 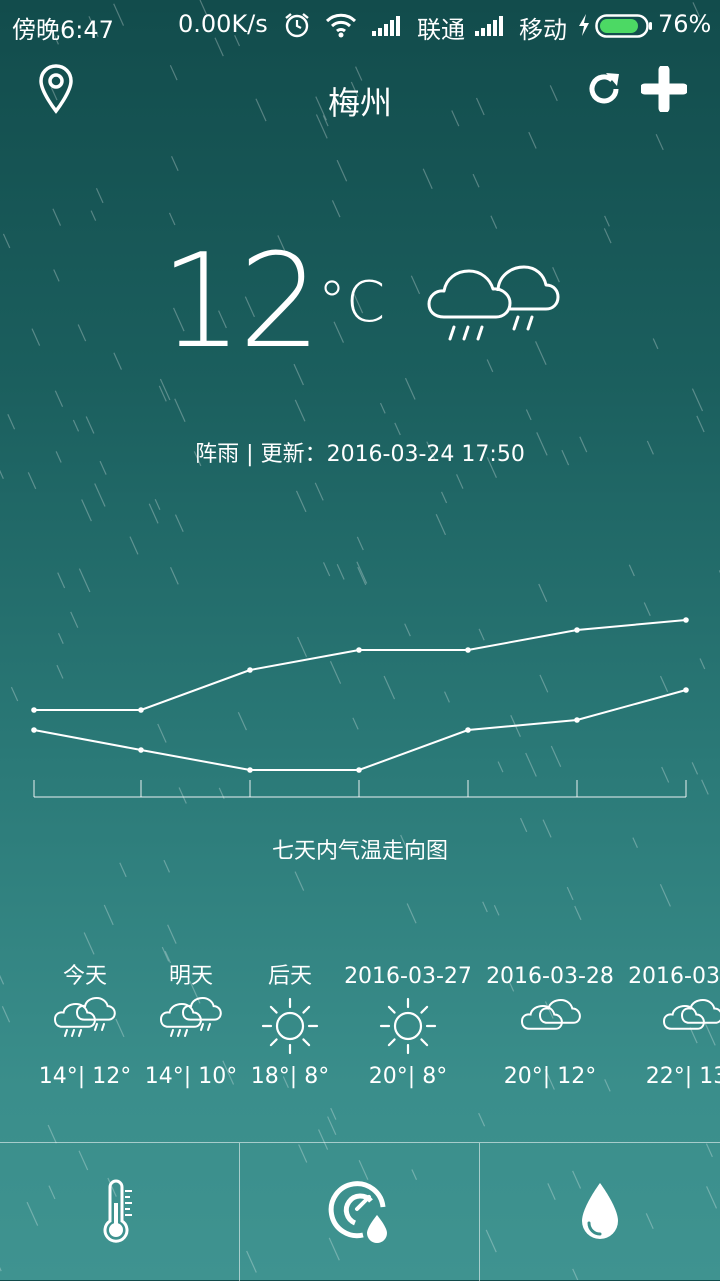 What do you see at coordinates (360, 25) in the screenshot?
I see `status-bar: 傍晚6:47 0.00K/s 联通 移动 76%` at bounding box center [360, 25].